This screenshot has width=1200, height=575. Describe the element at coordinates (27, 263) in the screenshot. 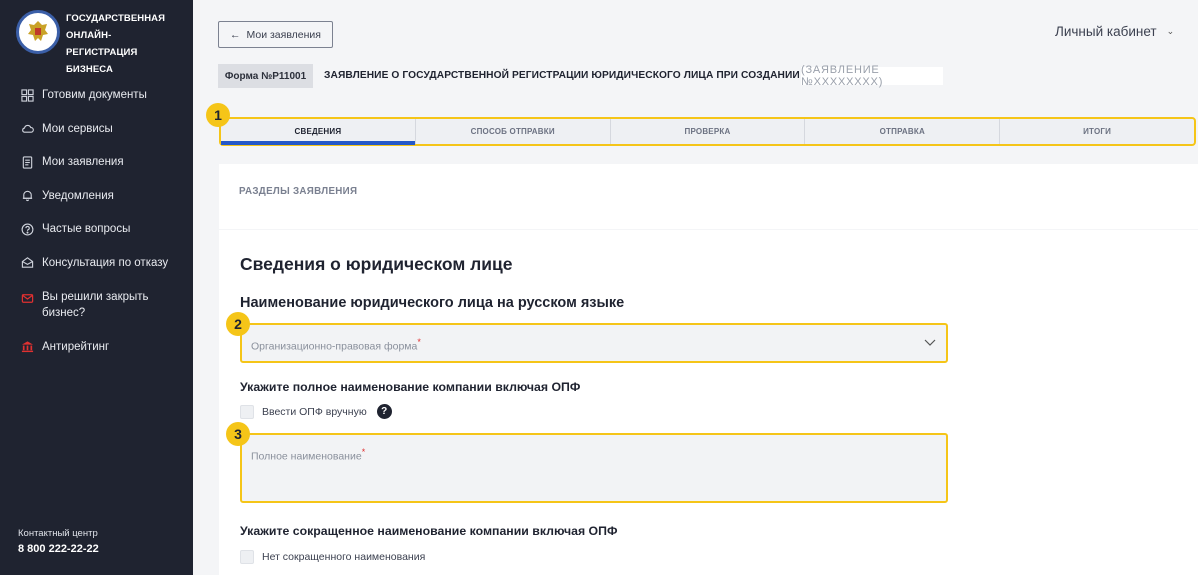

I see `chat-icon` at that location.